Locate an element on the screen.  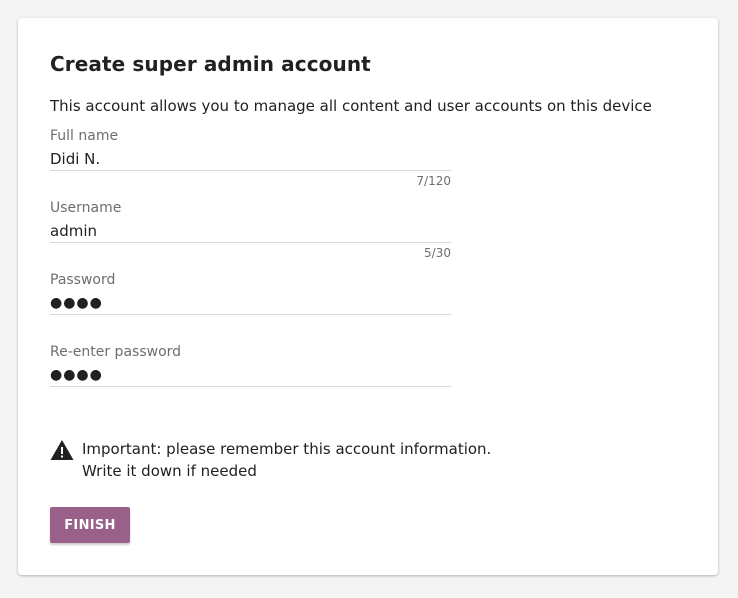
full-name-input: Didi N. is located at coordinates (250, 159).